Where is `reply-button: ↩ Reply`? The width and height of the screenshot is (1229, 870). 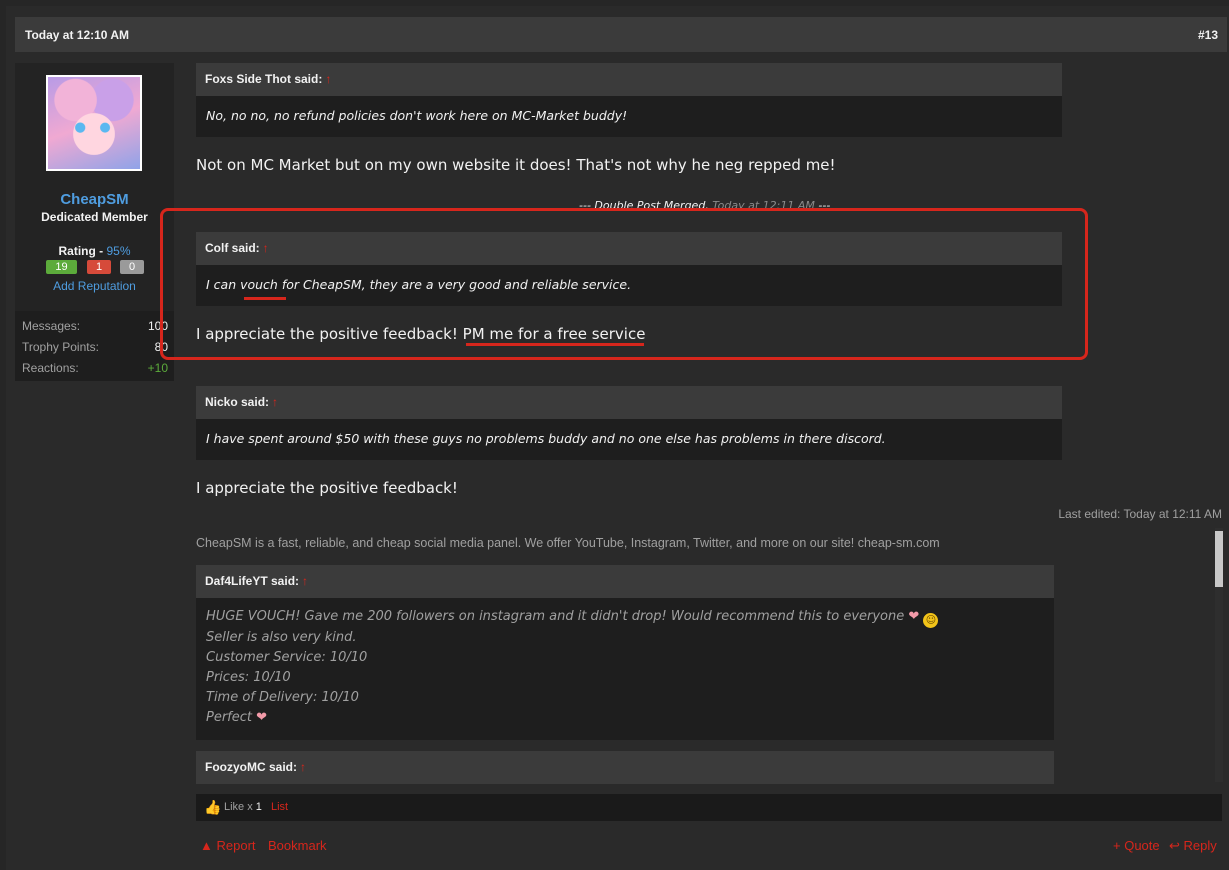 reply-button: ↩ Reply is located at coordinates (1193, 846).